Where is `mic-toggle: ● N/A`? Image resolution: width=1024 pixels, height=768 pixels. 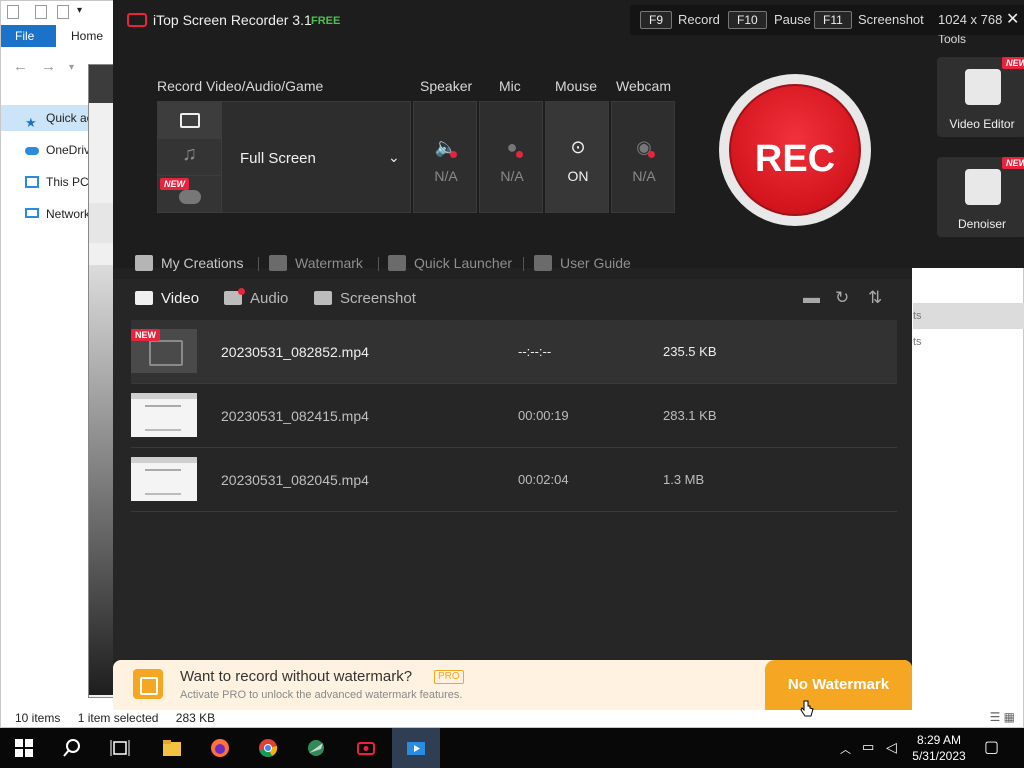 mic-toggle: ● N/A is located at coordinates (511, 157).